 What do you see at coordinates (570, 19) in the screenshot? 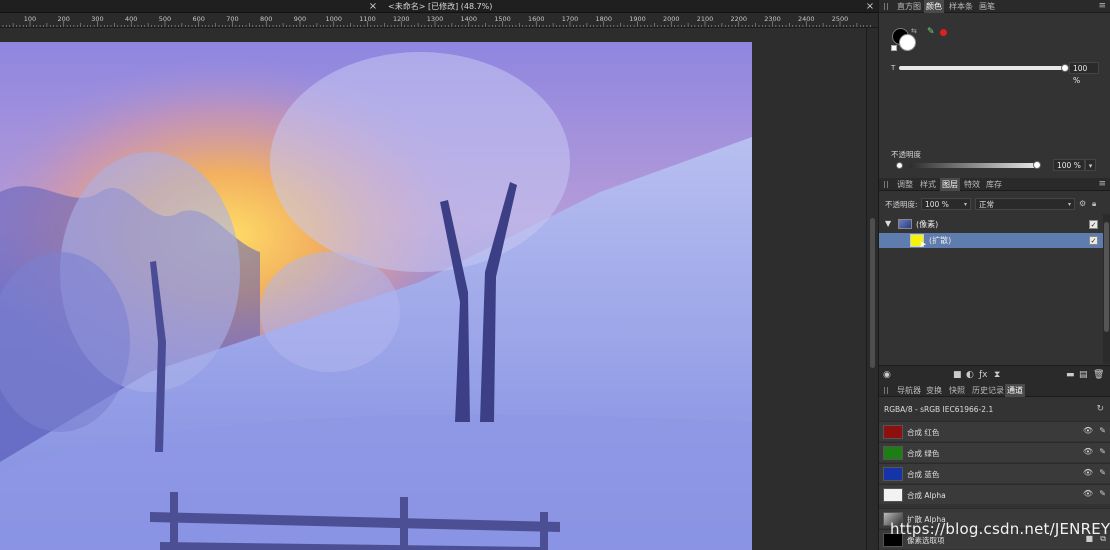
I see `ruler-label: 1700` at bounding box center [570, 19].